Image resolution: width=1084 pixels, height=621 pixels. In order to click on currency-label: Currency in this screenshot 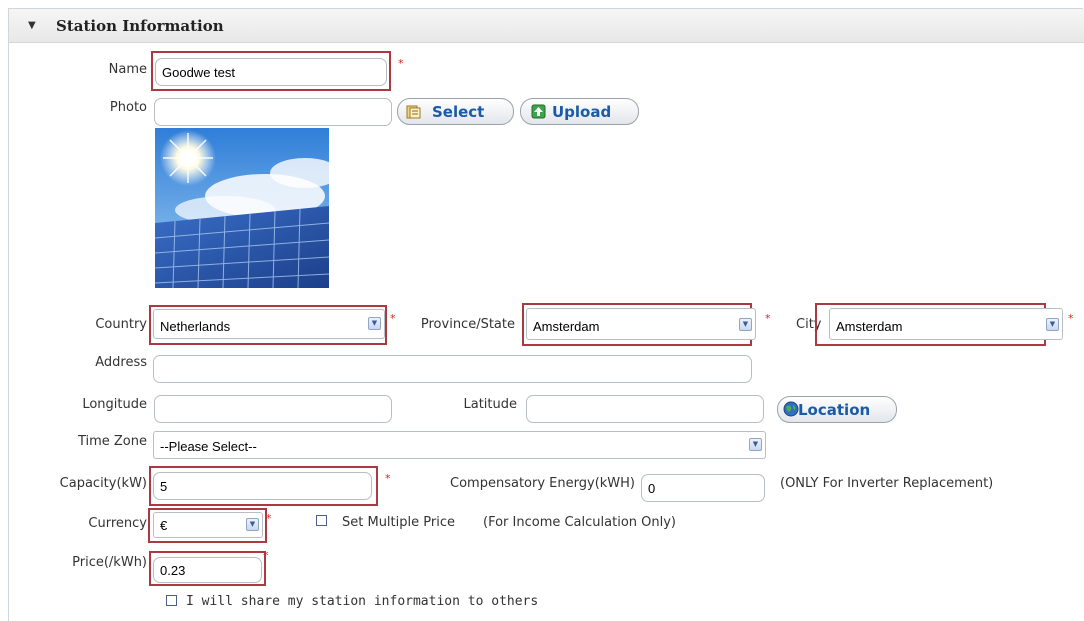, I will do `click(117, 523)`.